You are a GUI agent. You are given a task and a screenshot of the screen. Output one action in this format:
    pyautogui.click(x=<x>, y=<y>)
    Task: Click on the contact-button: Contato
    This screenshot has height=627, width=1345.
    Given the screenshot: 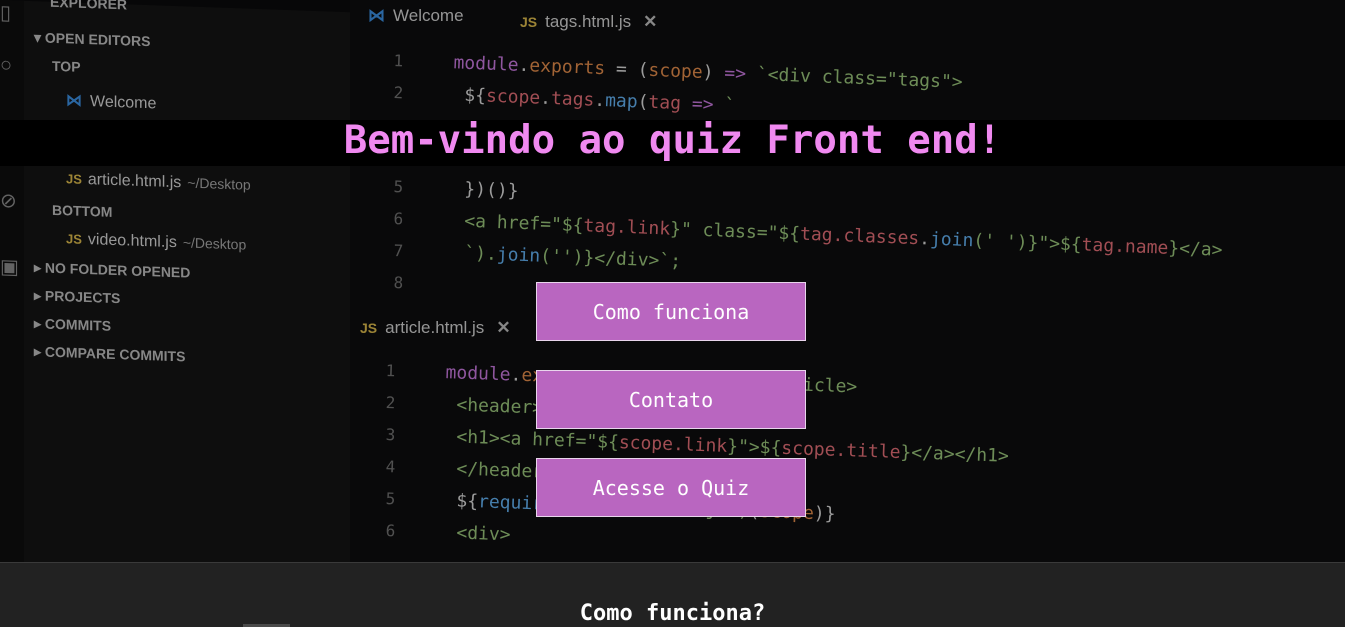 What is the action you would take?
    pyautogui.click(x=671, y=399)
    